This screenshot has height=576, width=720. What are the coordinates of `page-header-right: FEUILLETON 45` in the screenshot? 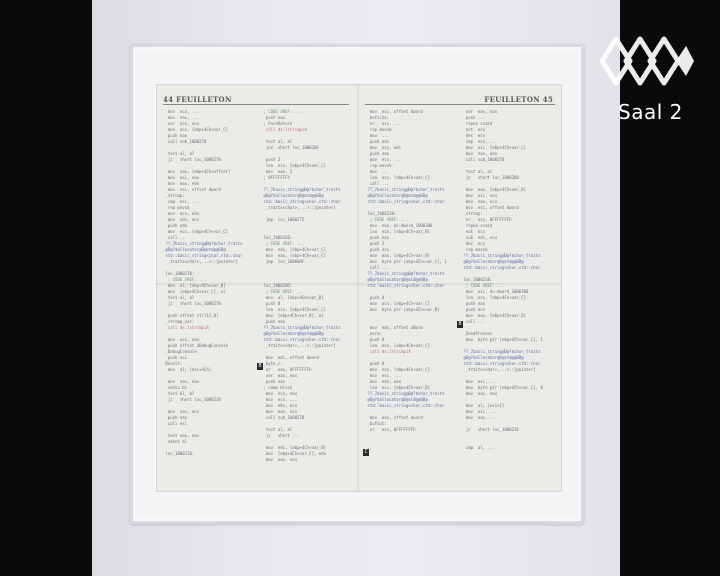 It's located at (518, 99).